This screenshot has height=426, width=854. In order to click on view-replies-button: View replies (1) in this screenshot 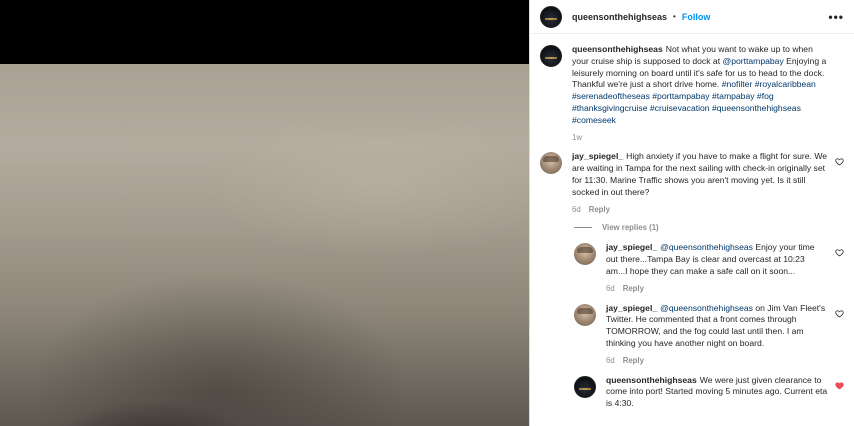, I will do `click(709, 227)`.